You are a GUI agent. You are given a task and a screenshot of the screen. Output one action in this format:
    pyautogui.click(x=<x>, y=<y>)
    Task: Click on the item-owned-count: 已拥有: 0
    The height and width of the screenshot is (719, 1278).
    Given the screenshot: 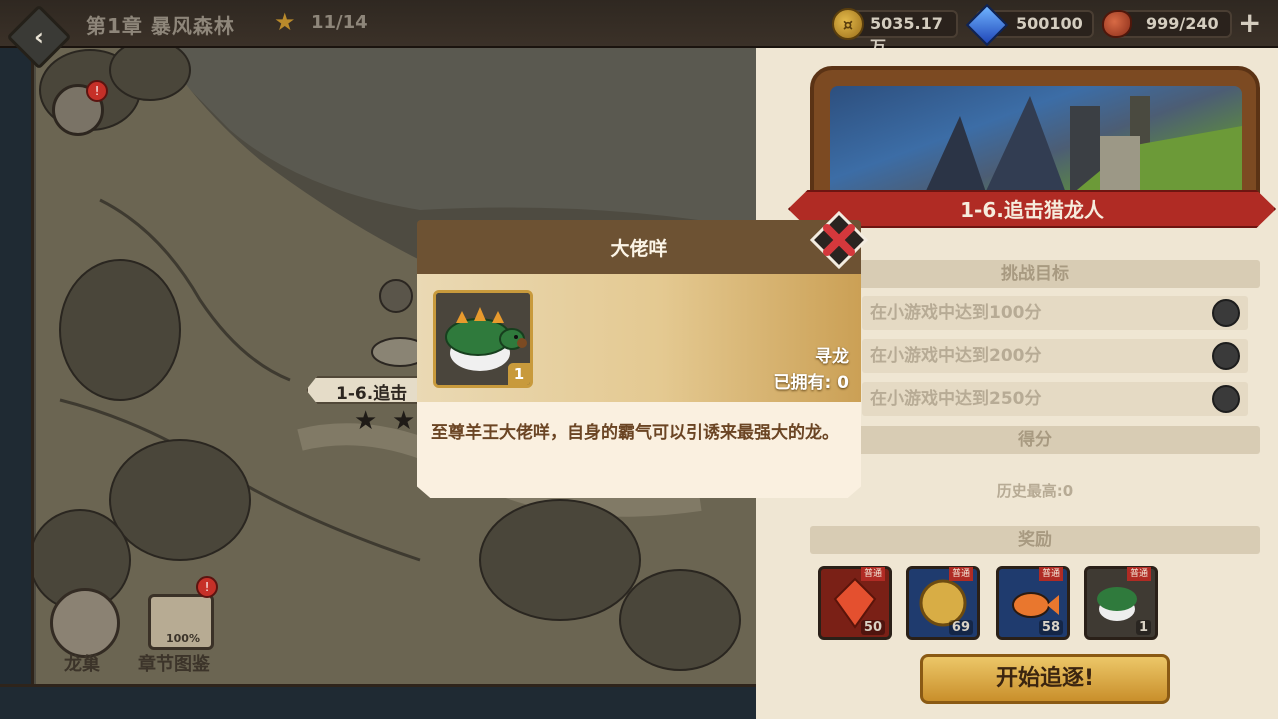 What is the action you would take?
    pyautogui.click(x=811, y=383)
    